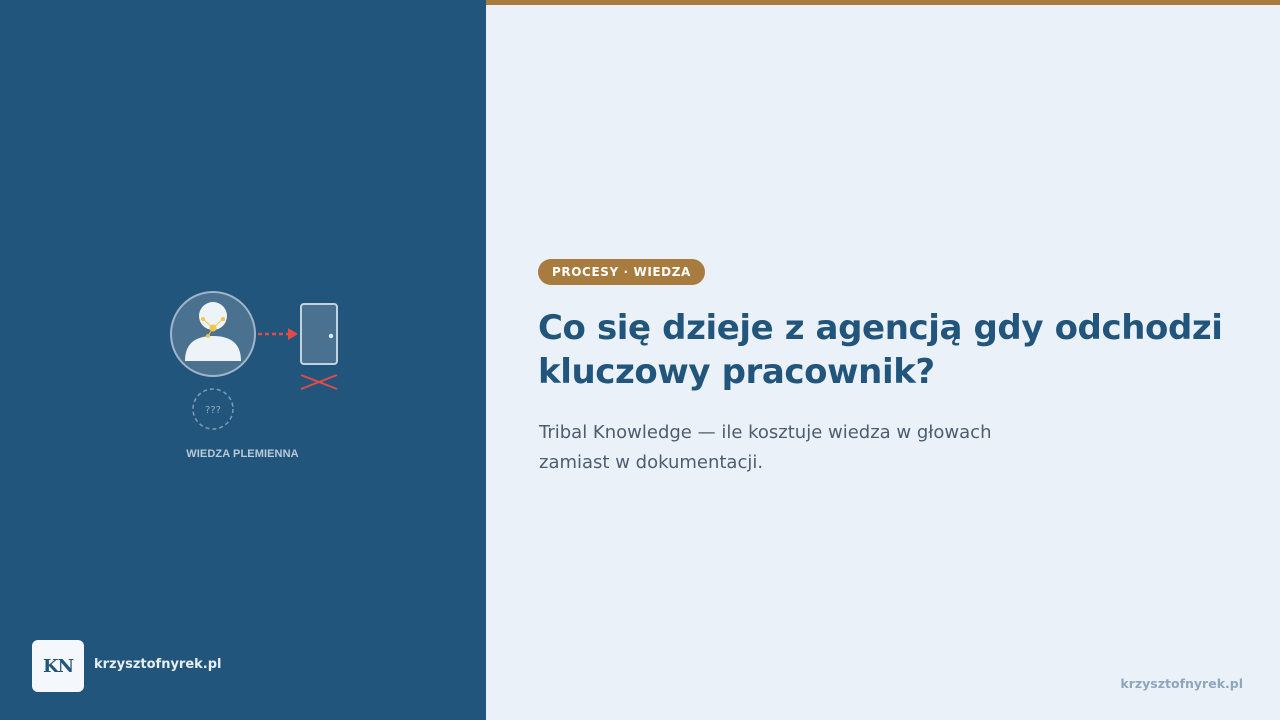  What do you see at coordinates (242, 454) in the screenshot?
I see `illustration-caption: WIEDZA PLEMIENNA` at bounding box center [242, 454].